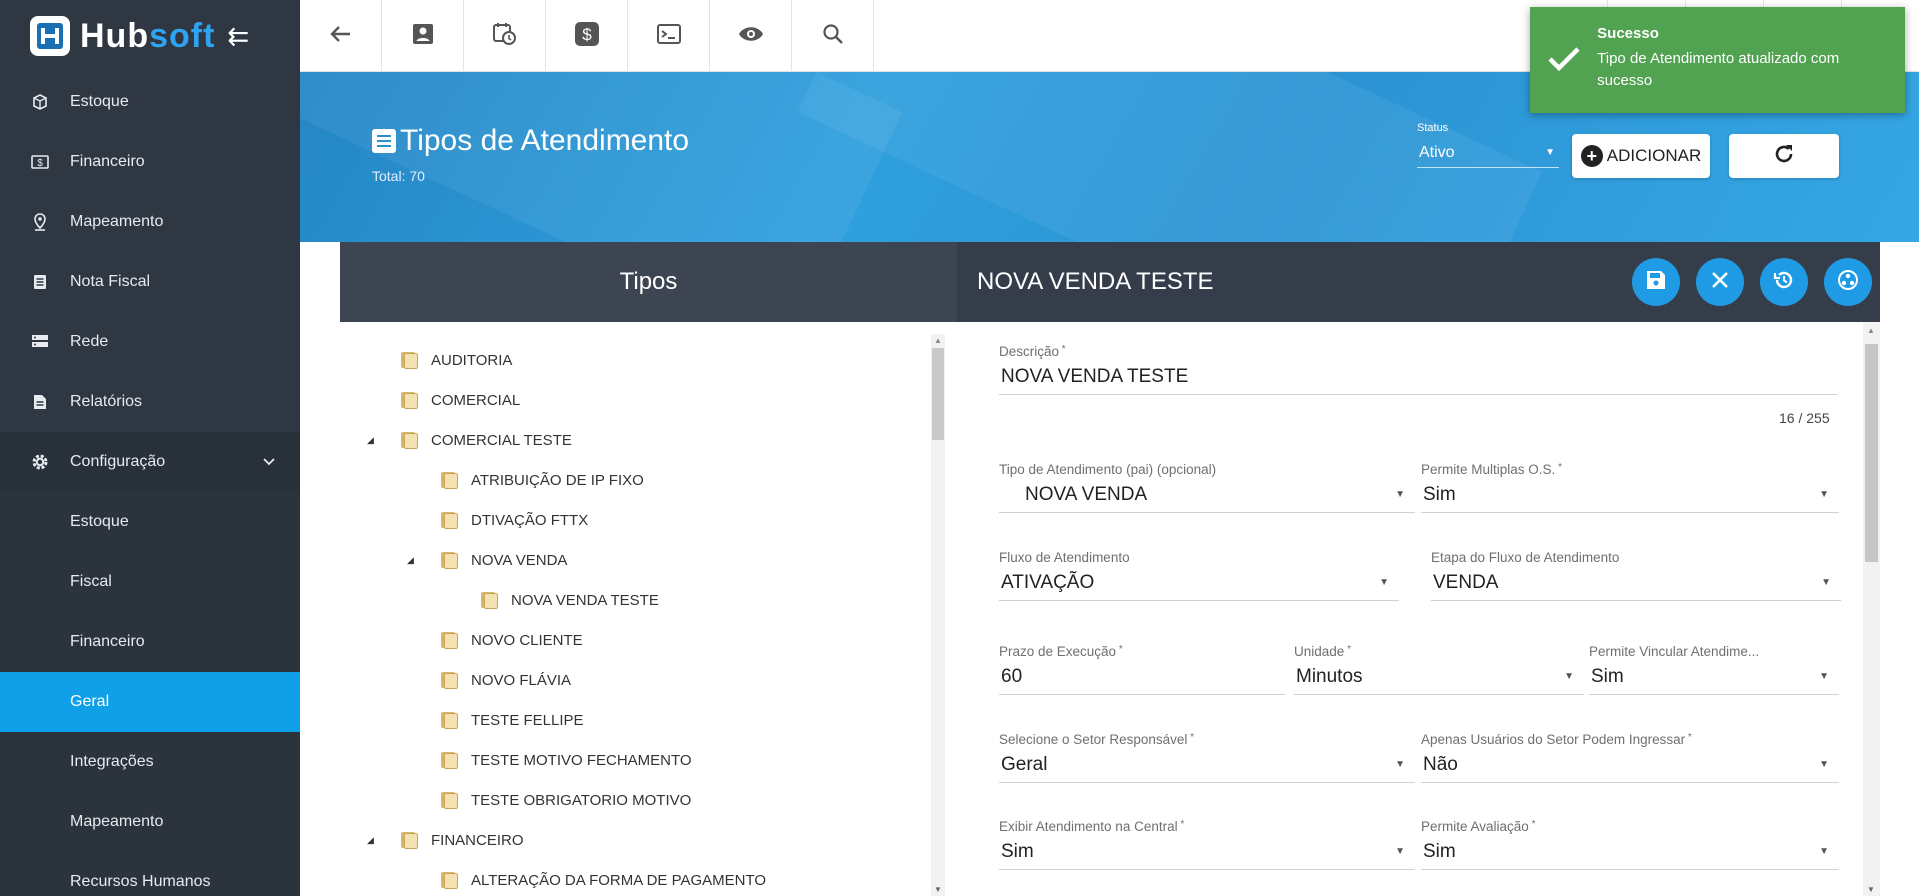  What do you see at coordinates (150, 522) in the screenshot?
I see `submenu-item-estoque: Estoque` at bounding box center [150, 522].